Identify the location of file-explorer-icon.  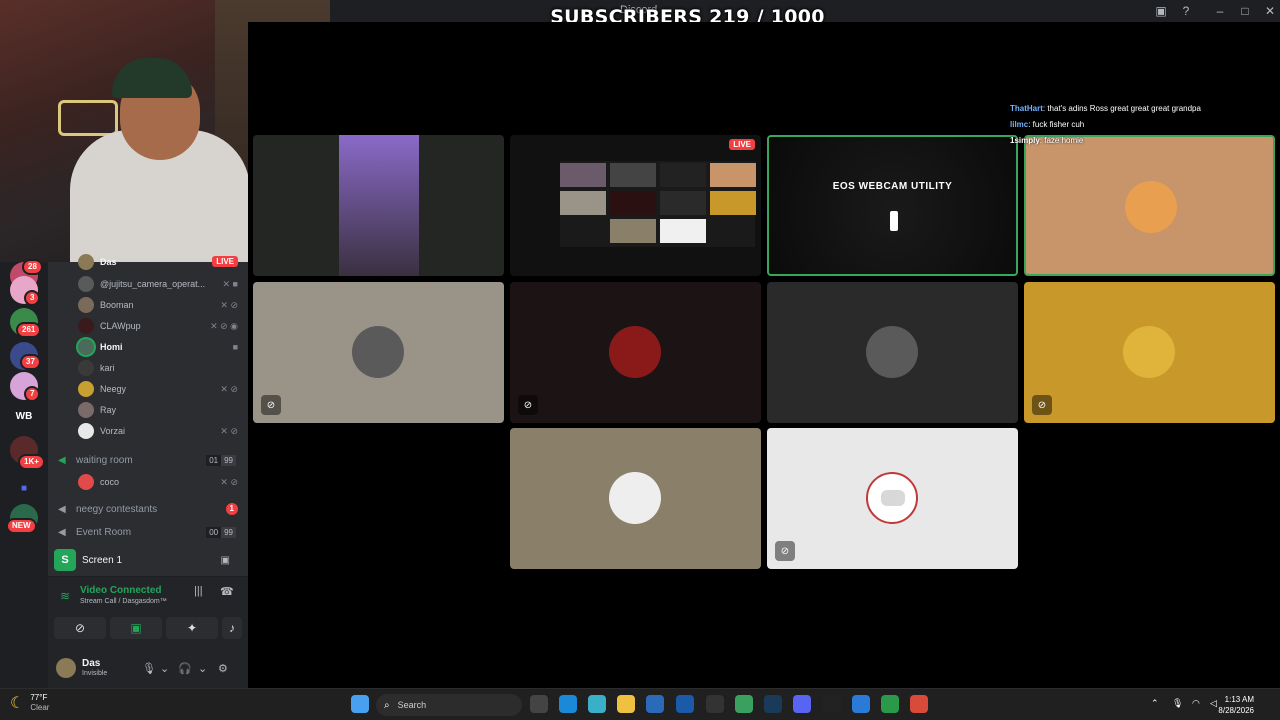
(626, 704).